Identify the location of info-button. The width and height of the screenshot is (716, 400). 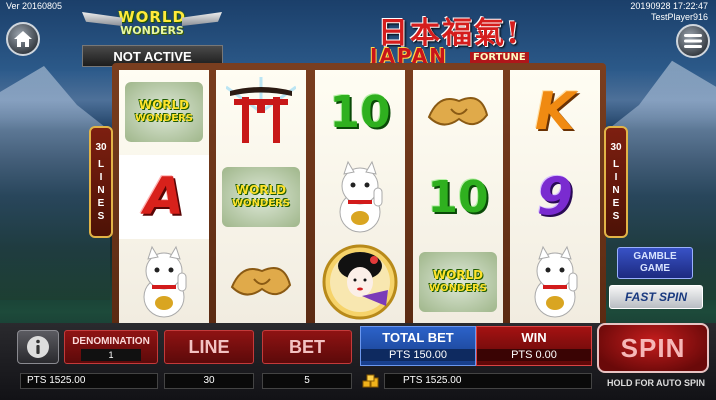
(38, 347).